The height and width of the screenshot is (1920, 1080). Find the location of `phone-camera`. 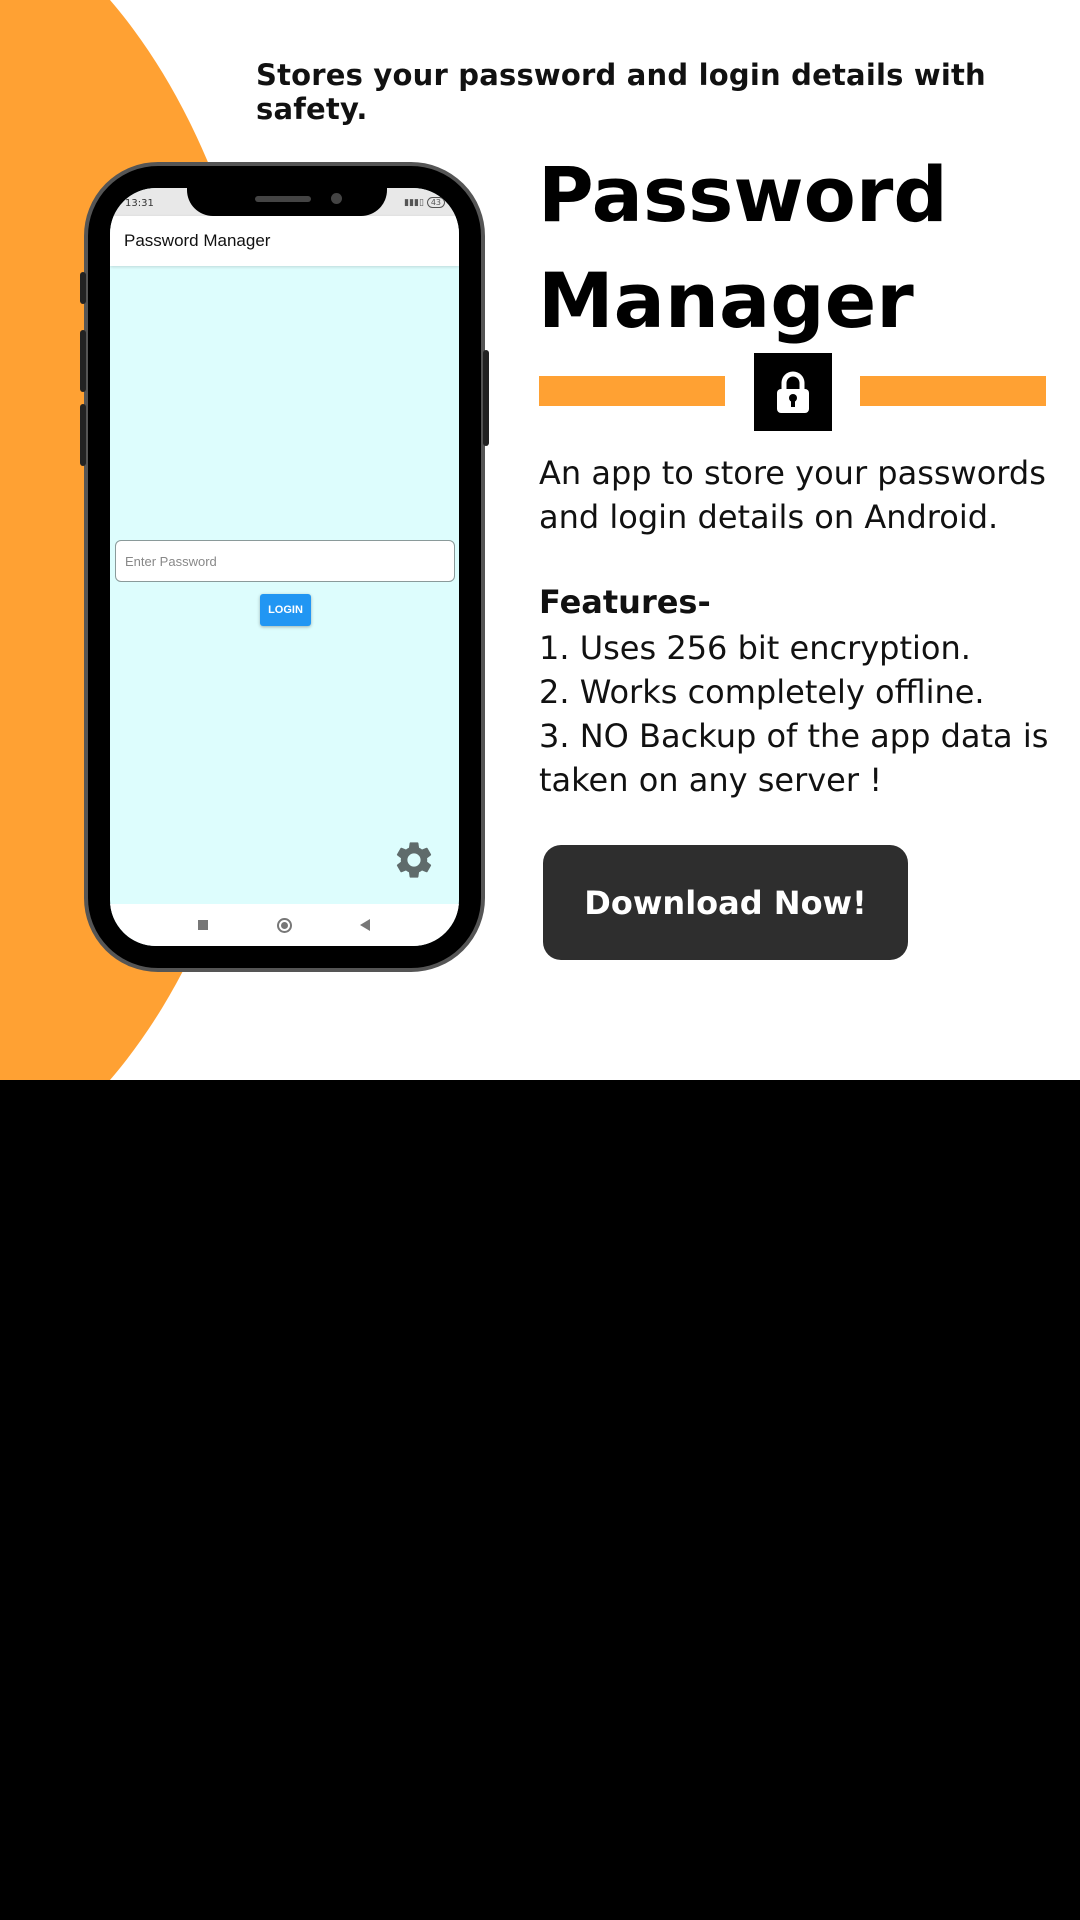

phone-camera is located at coordinates (336, 198).